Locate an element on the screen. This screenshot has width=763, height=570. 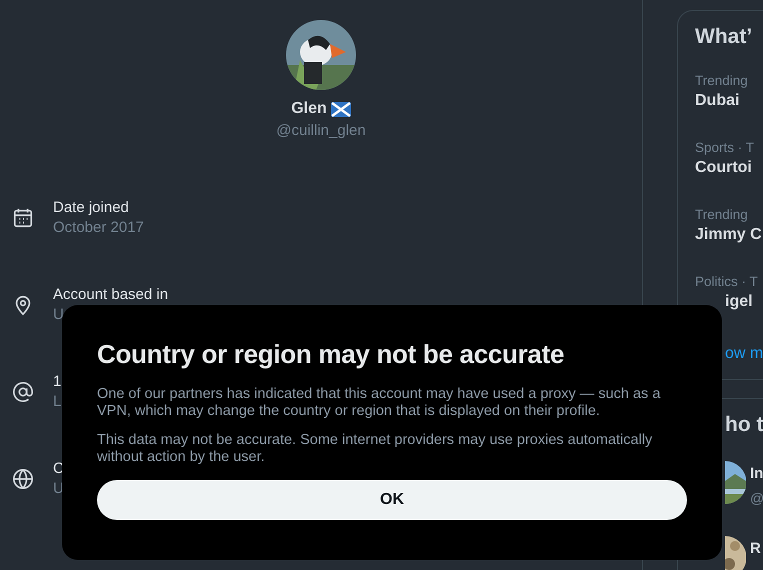
account-handle: @ is located at coordinates (756, 498).